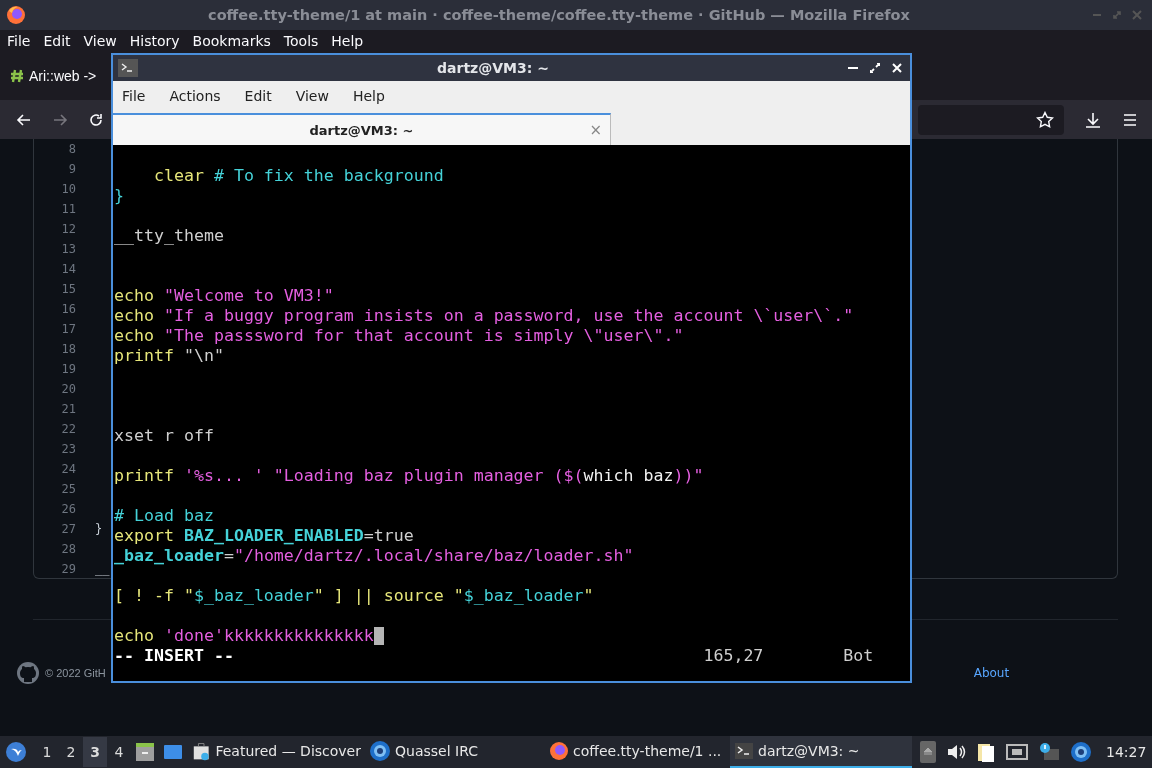 Image resolution: width=1152 pixels, height=768 pixels. What do you see at coordinates (68, 329) in the screenshot?
I see `line-number: 17` at bounding box center [68, 329].